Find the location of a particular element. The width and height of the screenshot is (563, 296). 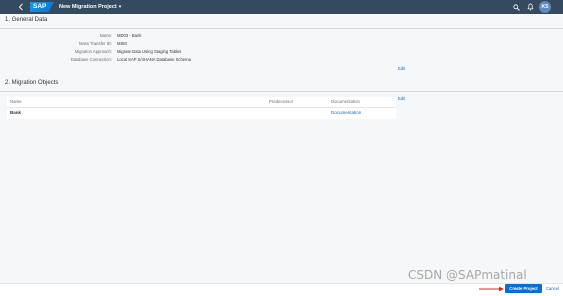

form-row-name: Name: MD03 - Bank is located at coordinates (200, 36).